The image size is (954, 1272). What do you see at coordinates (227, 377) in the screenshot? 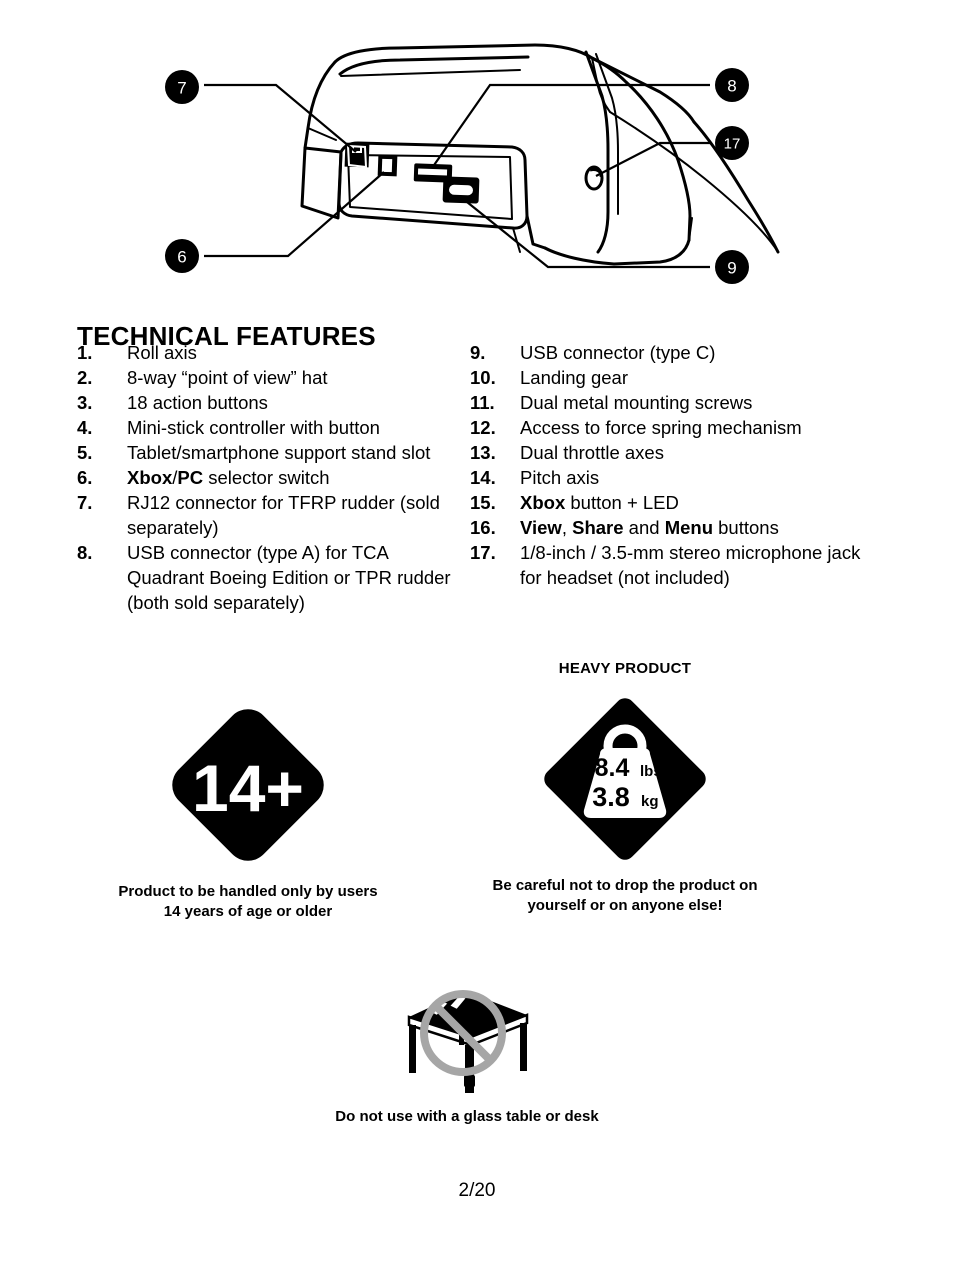
I see `feature-label: 8-way “point of view” hat` at bounding box center [227, 377].